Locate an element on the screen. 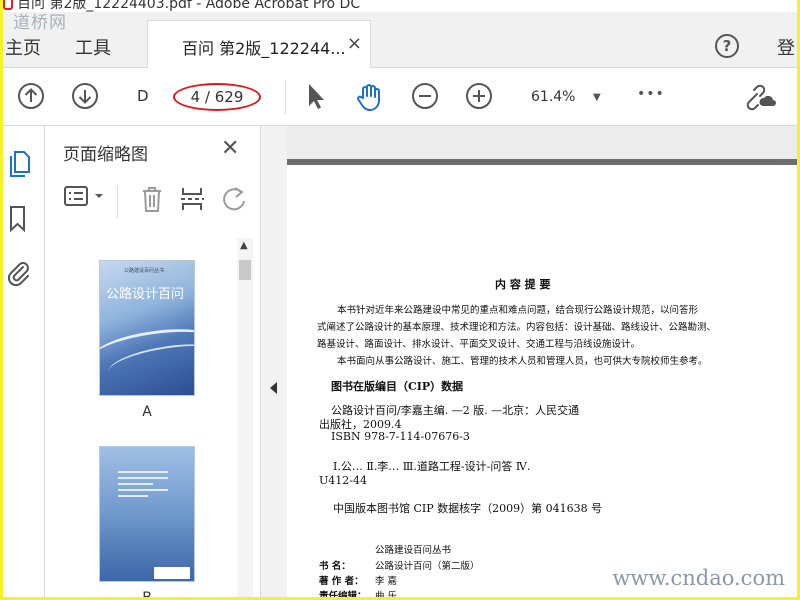  series-name: 公路建设百问丛书 is located at coordinates (413, 550).